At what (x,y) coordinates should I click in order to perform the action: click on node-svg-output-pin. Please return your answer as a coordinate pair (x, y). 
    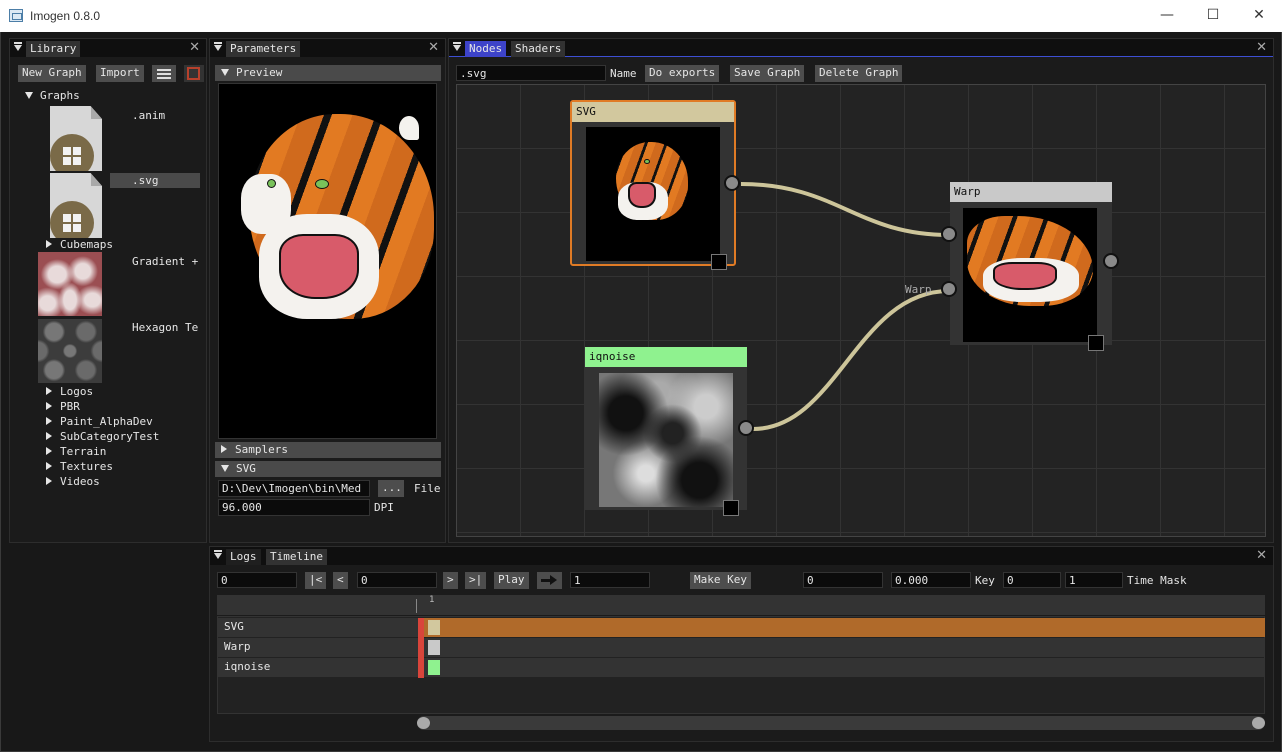
    Looking at the image, I should click on (732, 183).